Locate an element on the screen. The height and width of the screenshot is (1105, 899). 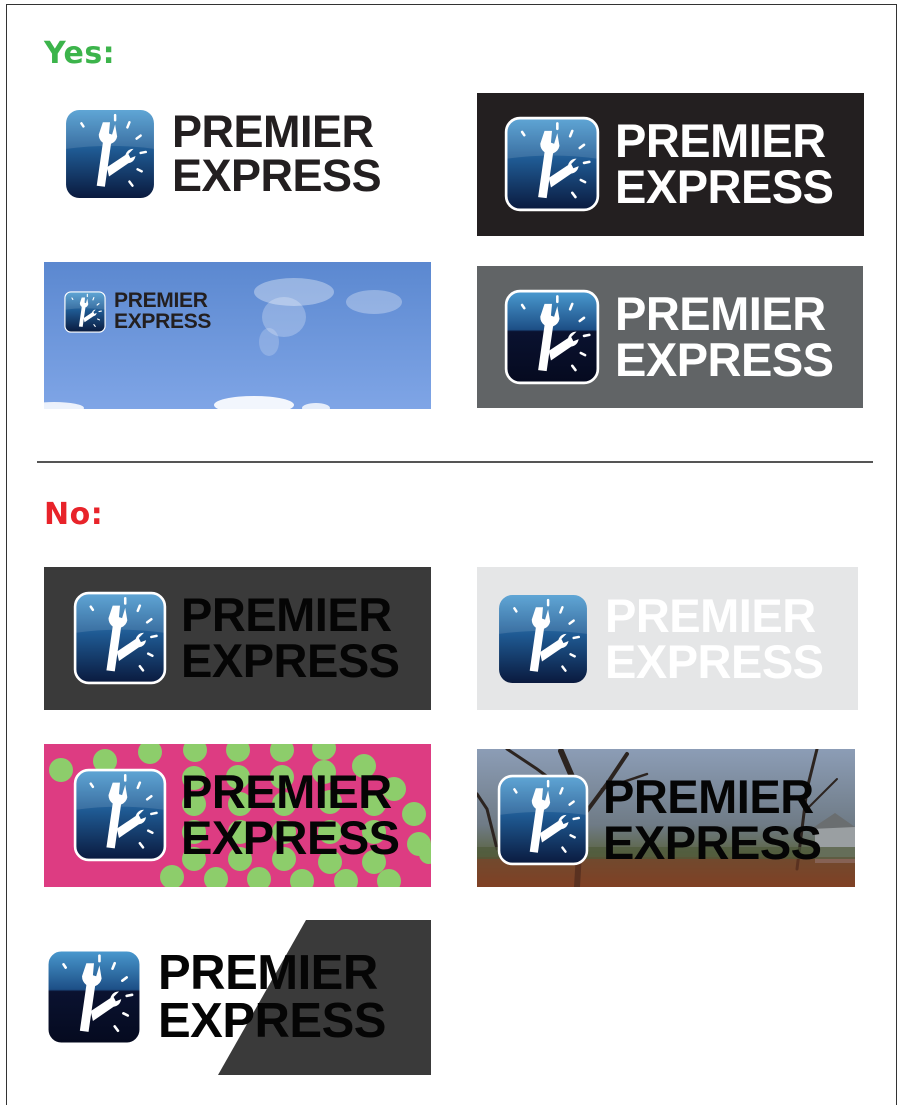
no-logo-on-split-background: PREMIER EXPRESS is located at coordinates (237, 997).